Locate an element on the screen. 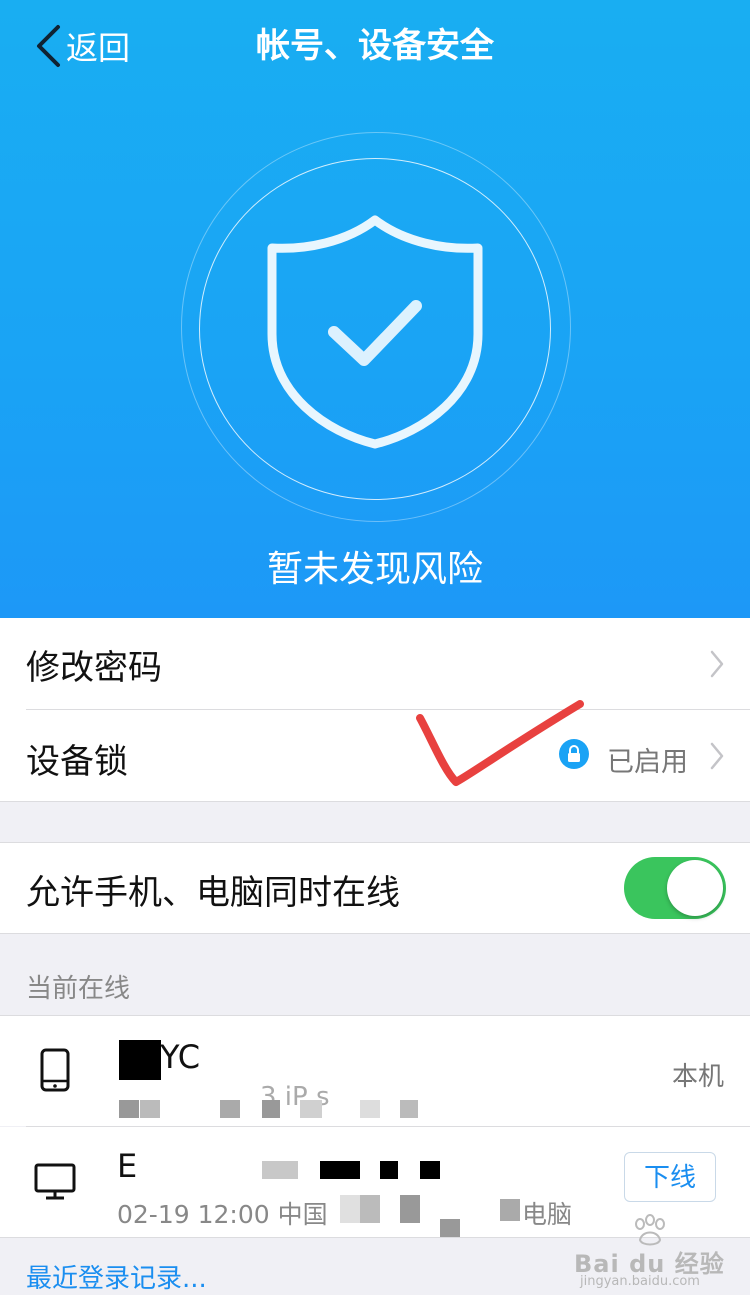 The image size is (750, 1295). security-status: 暂未发现风险 is located at coordinates (374, 569).